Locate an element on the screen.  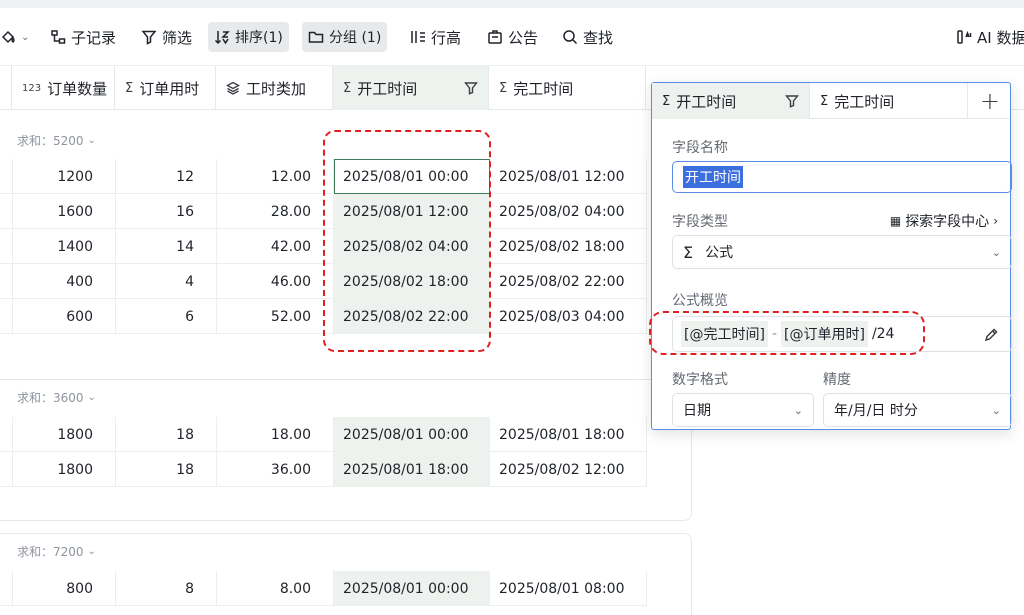
table-cell: 42.00 is located at coordinates (275, 246).